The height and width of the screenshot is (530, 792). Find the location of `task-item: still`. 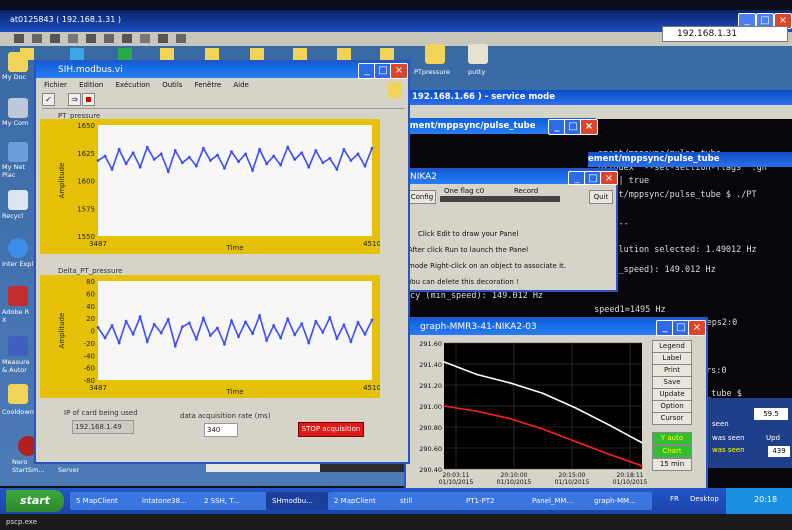

task-item: still is located at coordinates (428, 501).